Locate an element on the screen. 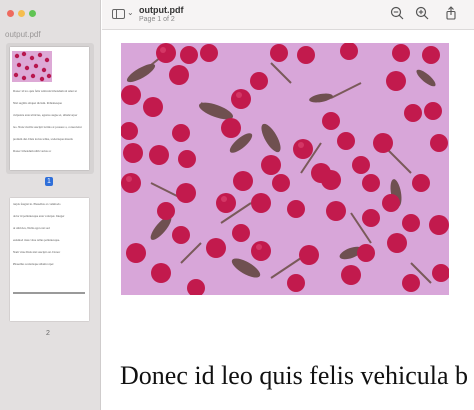 Image resolution: width=474 pixels, height=410 pixels. zoom-out-icon is located at coordinates (397, 13).